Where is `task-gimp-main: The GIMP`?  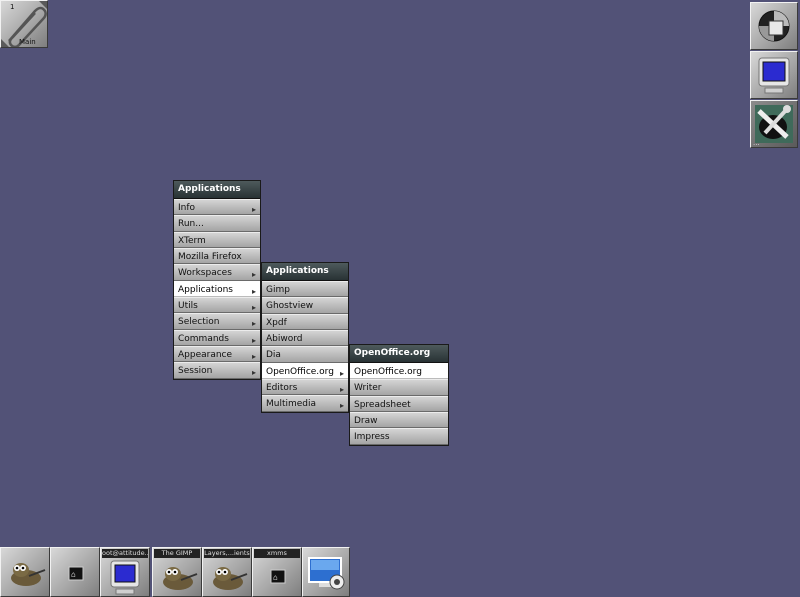 task-gimp-main: The GIMP is located at coordinates (177, 572).